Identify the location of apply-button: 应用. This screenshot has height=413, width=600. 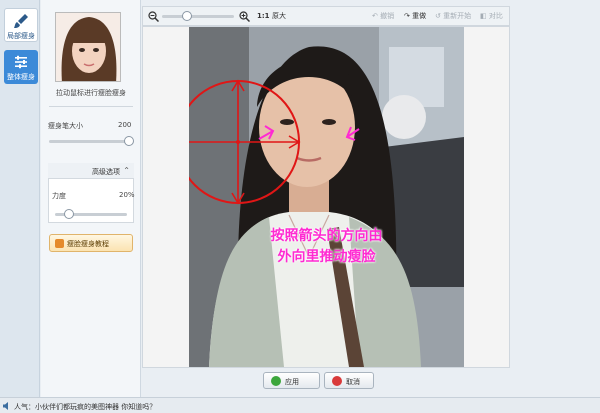
(291, 380).